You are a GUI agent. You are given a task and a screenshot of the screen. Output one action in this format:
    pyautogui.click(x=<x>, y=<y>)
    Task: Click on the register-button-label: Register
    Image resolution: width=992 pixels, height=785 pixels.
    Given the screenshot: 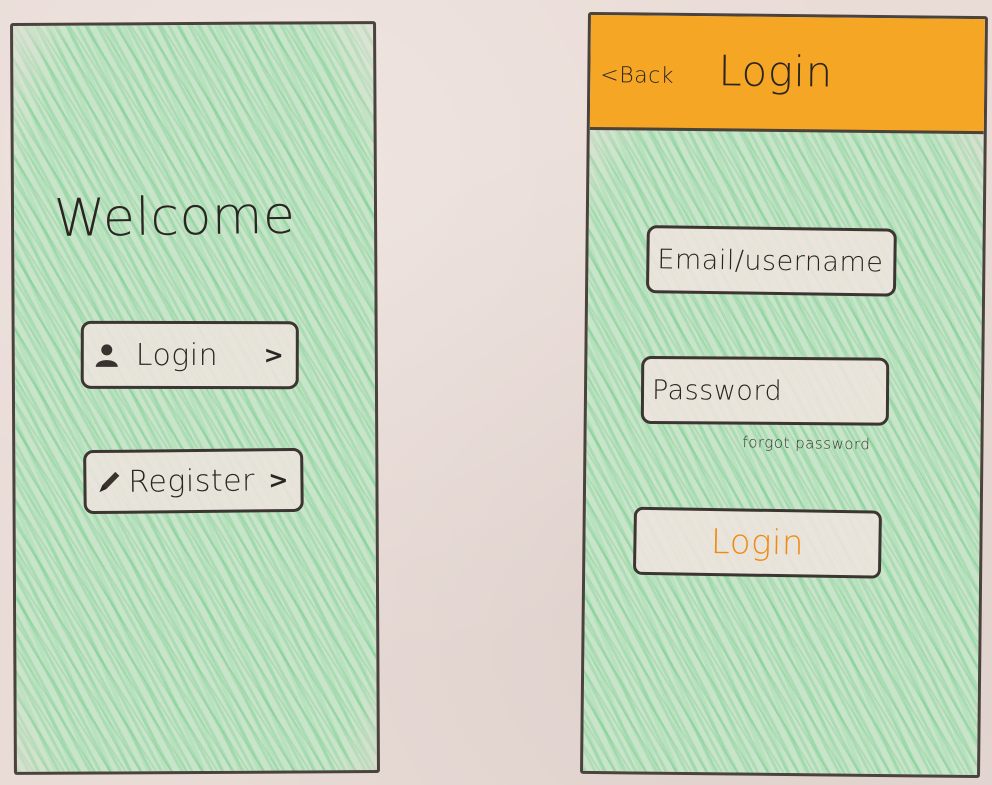 What is the action you would take?
    pyautogui.click(x=192, y=481)
    